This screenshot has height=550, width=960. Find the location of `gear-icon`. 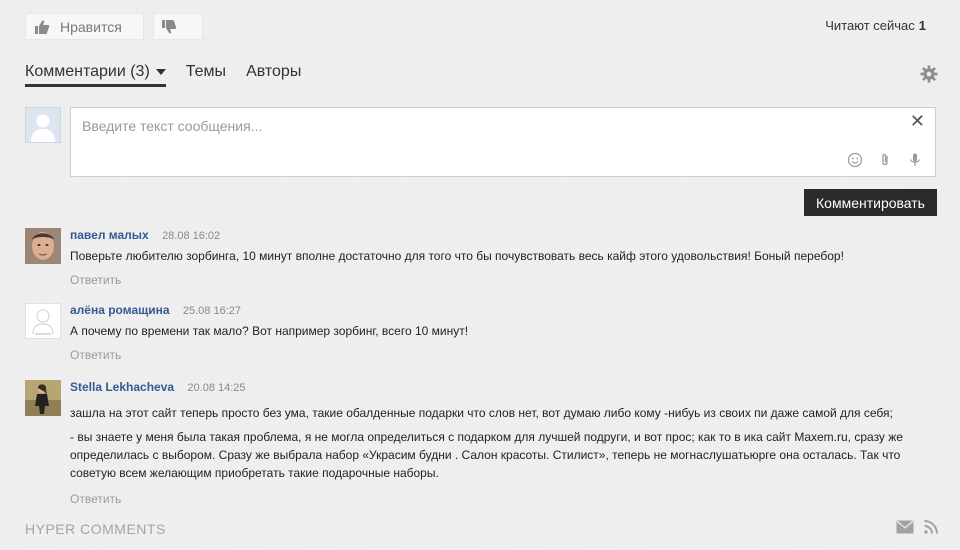

gear-icon is located at coordinates (929, 74).